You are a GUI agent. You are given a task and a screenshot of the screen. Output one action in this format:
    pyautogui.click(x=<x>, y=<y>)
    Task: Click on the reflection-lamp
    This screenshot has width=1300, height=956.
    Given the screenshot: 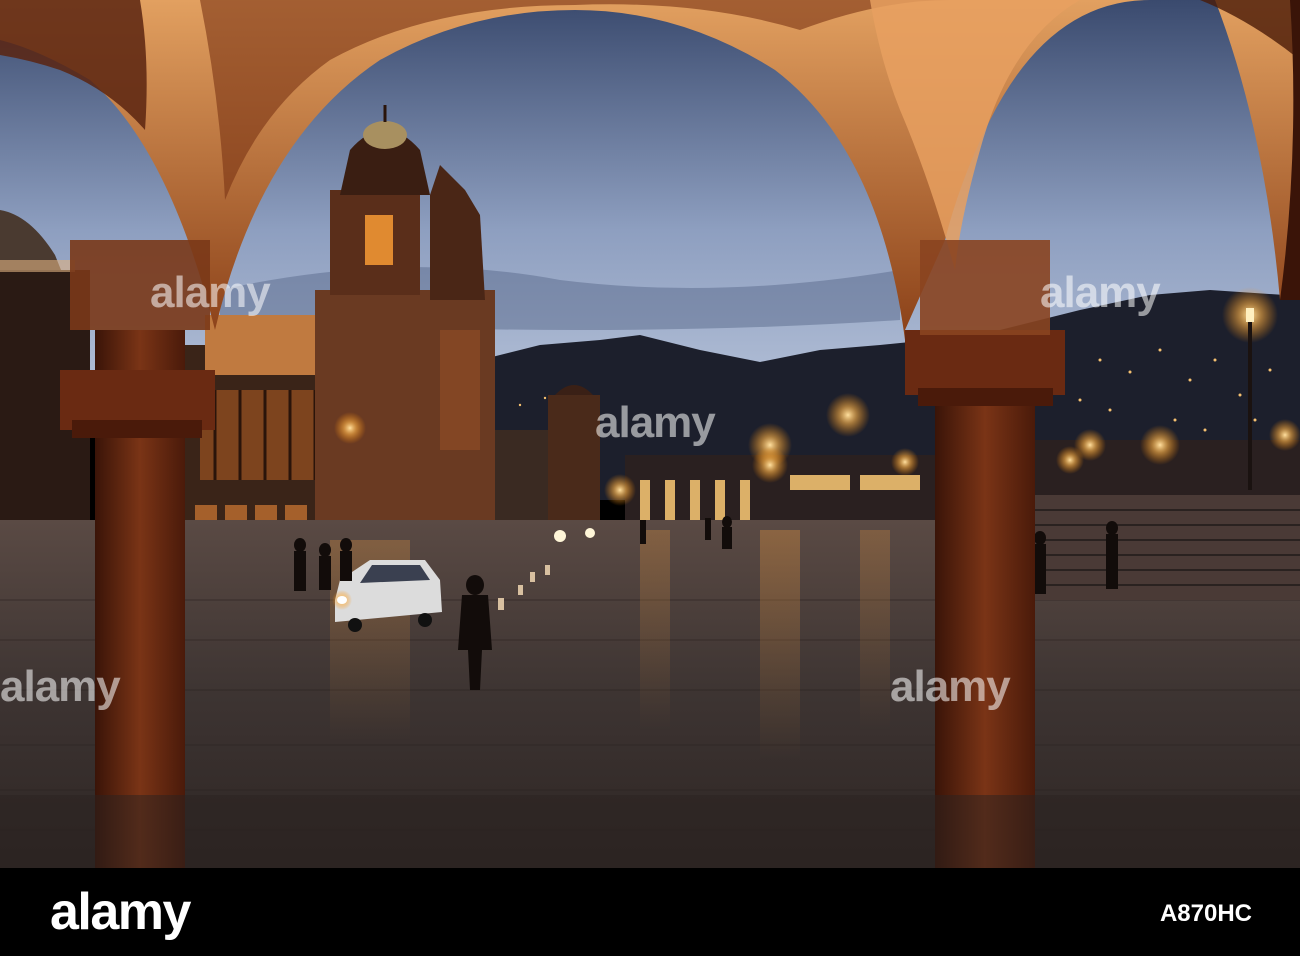 What is the action you would take?
    pyautogui.click(x=780, y=645)
    